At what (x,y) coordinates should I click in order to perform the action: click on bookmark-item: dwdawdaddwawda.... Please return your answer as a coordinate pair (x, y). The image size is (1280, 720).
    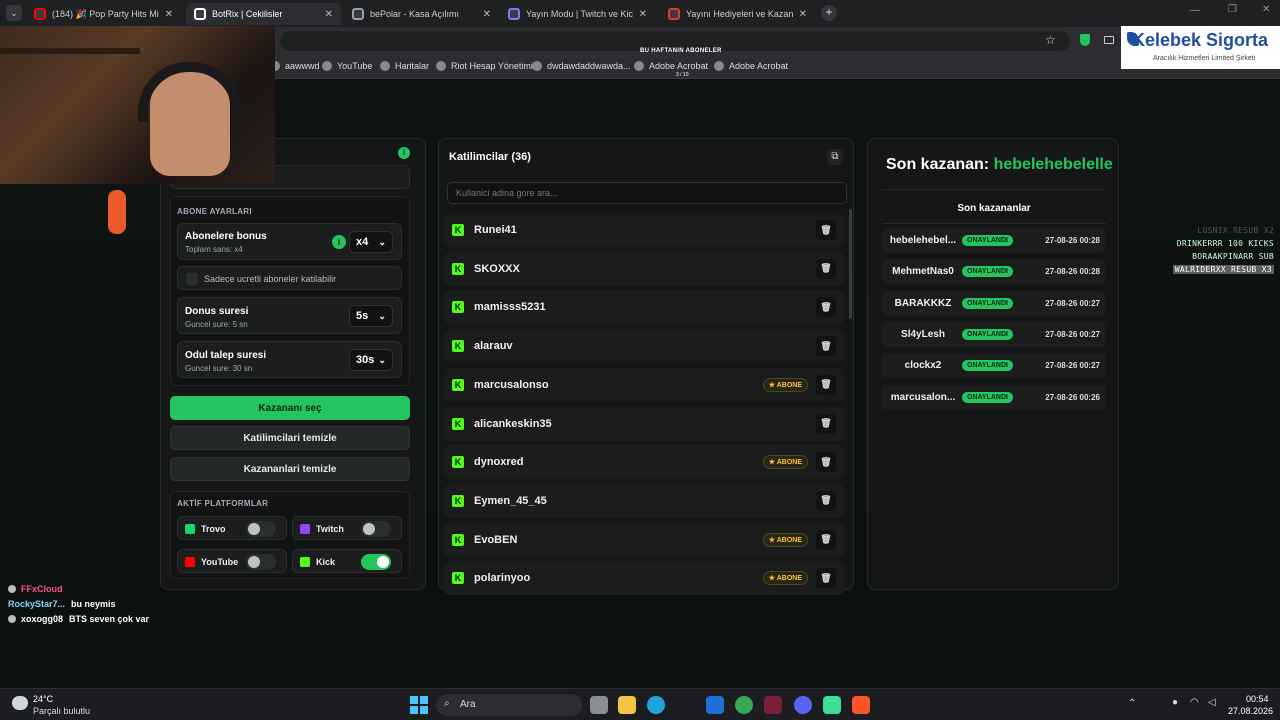
    Looking at the image, I should click on (581, 66).